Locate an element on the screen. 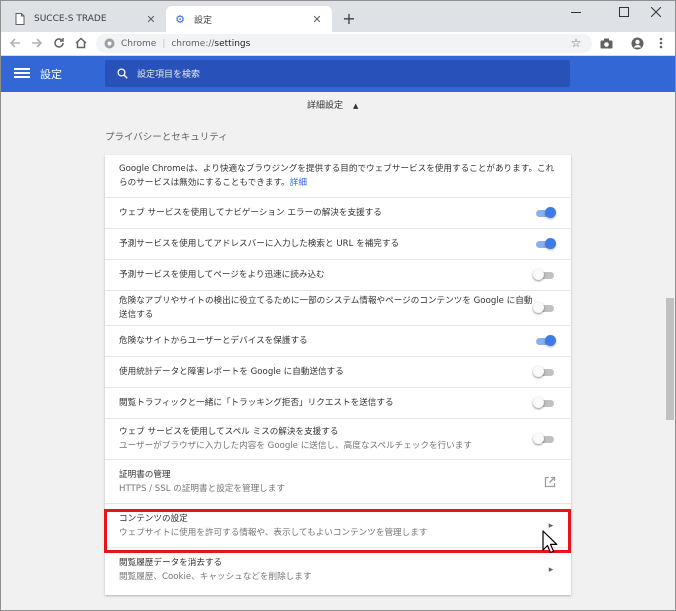 This screenshot has width=676, height=611. setting-row-certificates: 証明書の管理 HTTPS / SSL の証明書と設定を管理します is located at coordinates (338, 481).